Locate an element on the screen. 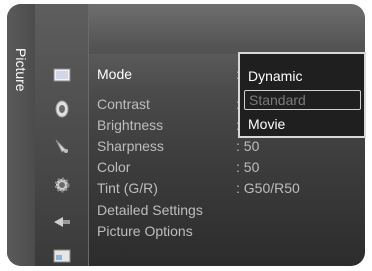 Image resolution: width=372 pixels, height=271 pixels. picture-icon is located at coordinates (62, 75).